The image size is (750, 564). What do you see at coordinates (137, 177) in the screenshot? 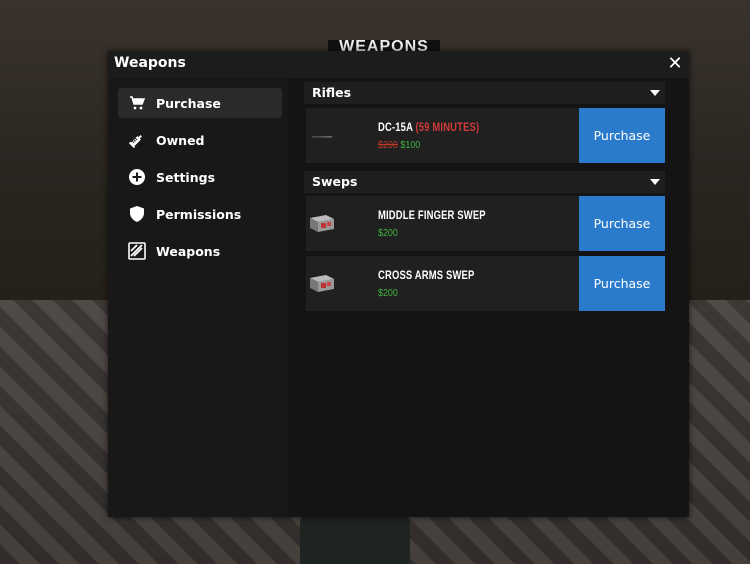
I see `plus-circle-icon` at bounding box center [137, 177].